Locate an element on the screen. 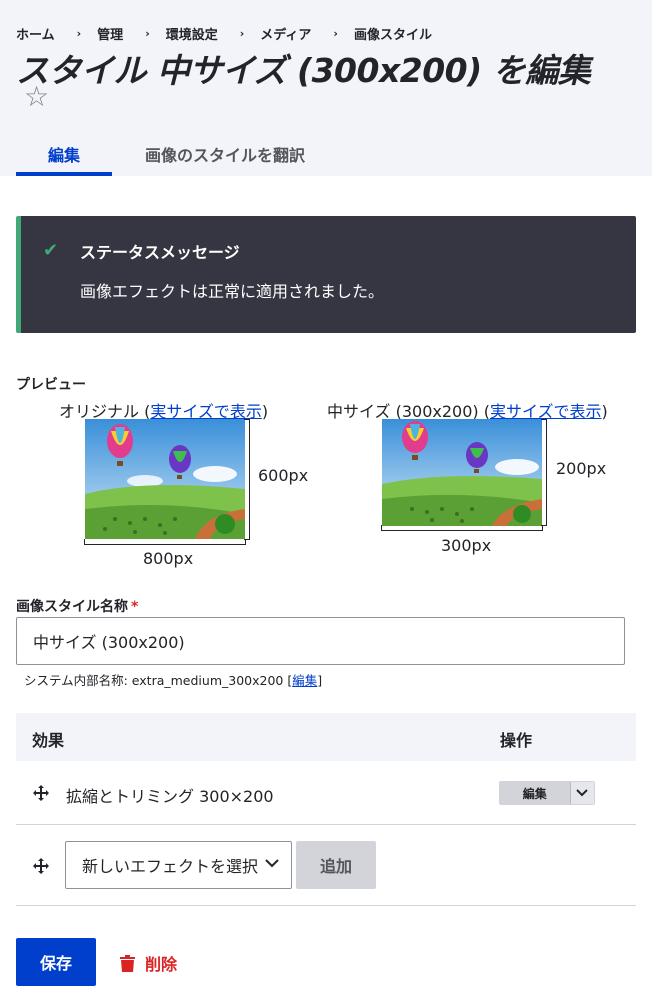 Image resolution: width=652 pixels, height=989 pixels. original-width-label: 800px is located at coordinates (168, 558).